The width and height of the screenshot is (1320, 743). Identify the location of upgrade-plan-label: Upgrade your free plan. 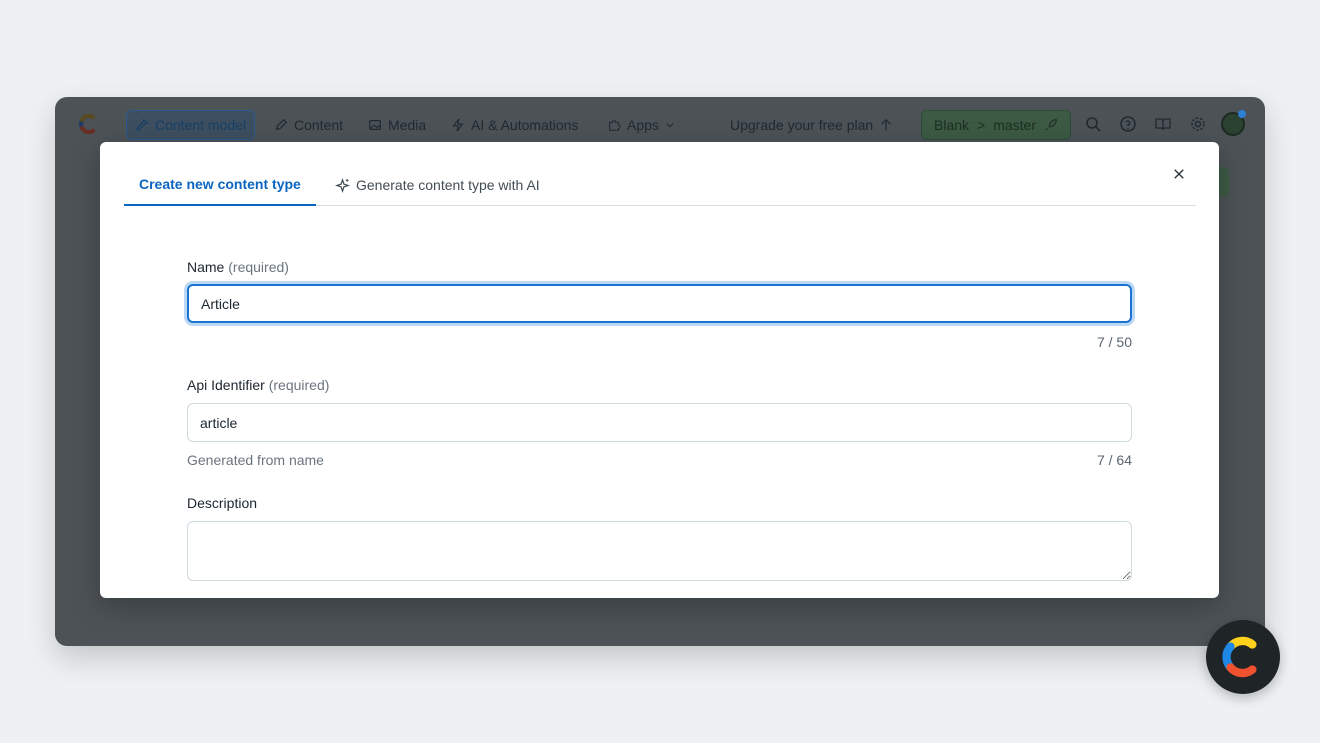
(802, 125).